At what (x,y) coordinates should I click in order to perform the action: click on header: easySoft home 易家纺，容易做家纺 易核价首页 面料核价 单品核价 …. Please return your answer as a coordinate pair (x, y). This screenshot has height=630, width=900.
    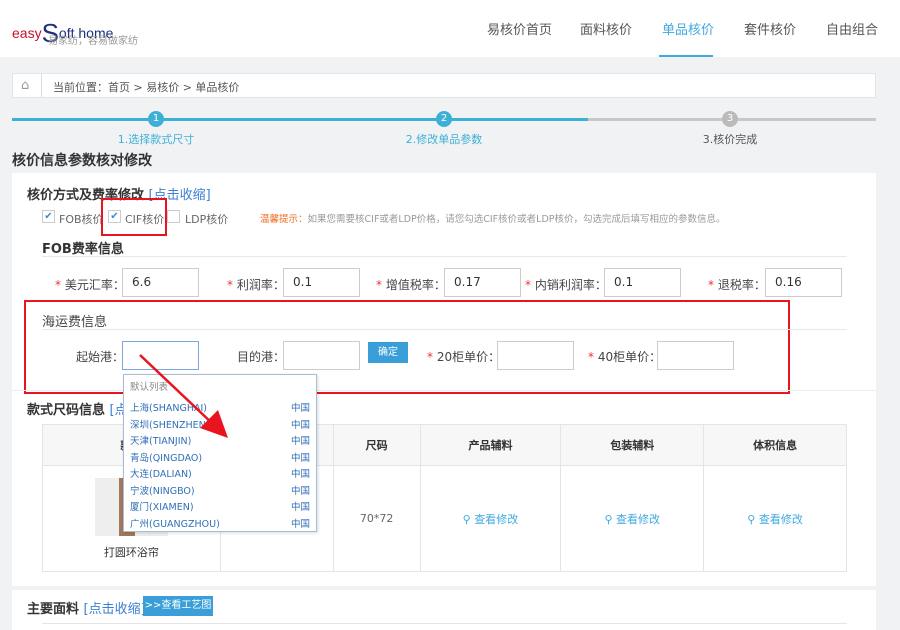
    Looking at the image, I should click on (450, 28).